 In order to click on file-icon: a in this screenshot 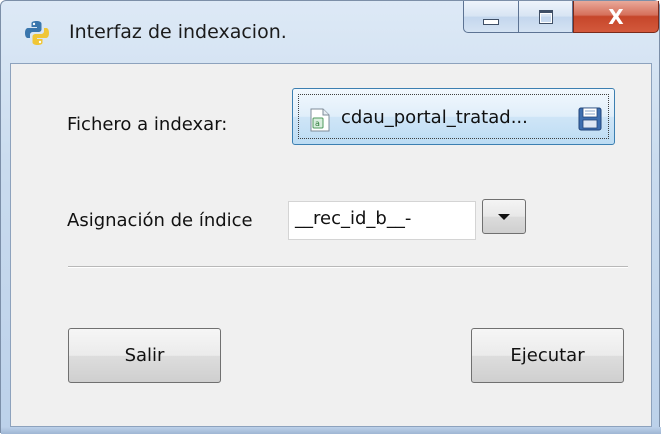, I will do `click(320, 120)`.